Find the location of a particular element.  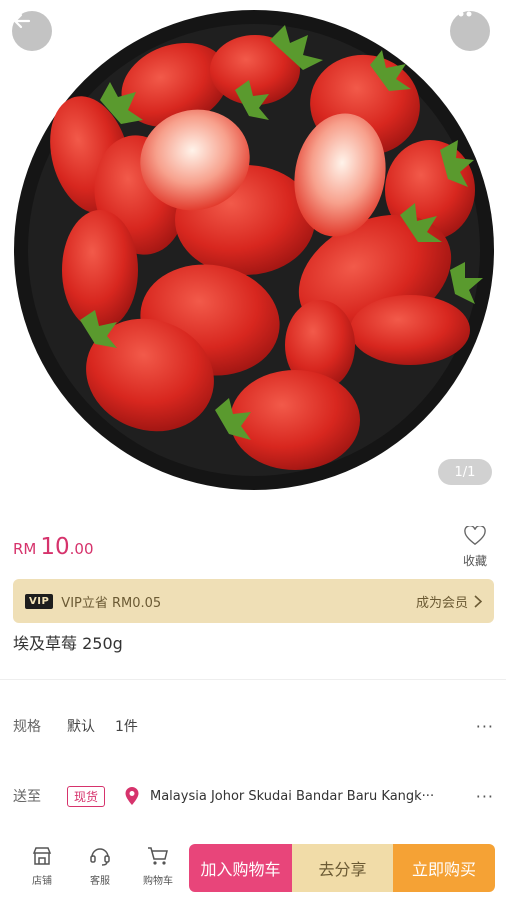

add-to-cart-button: 加入购物车 is located at coordinates (240, 868).